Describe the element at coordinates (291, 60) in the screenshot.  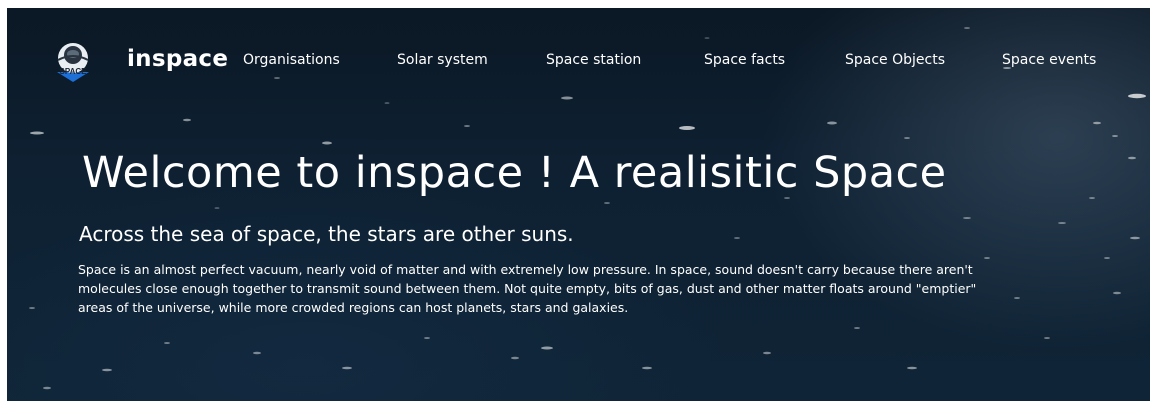
I see `nav-link-organisations: Organisations` at that location.